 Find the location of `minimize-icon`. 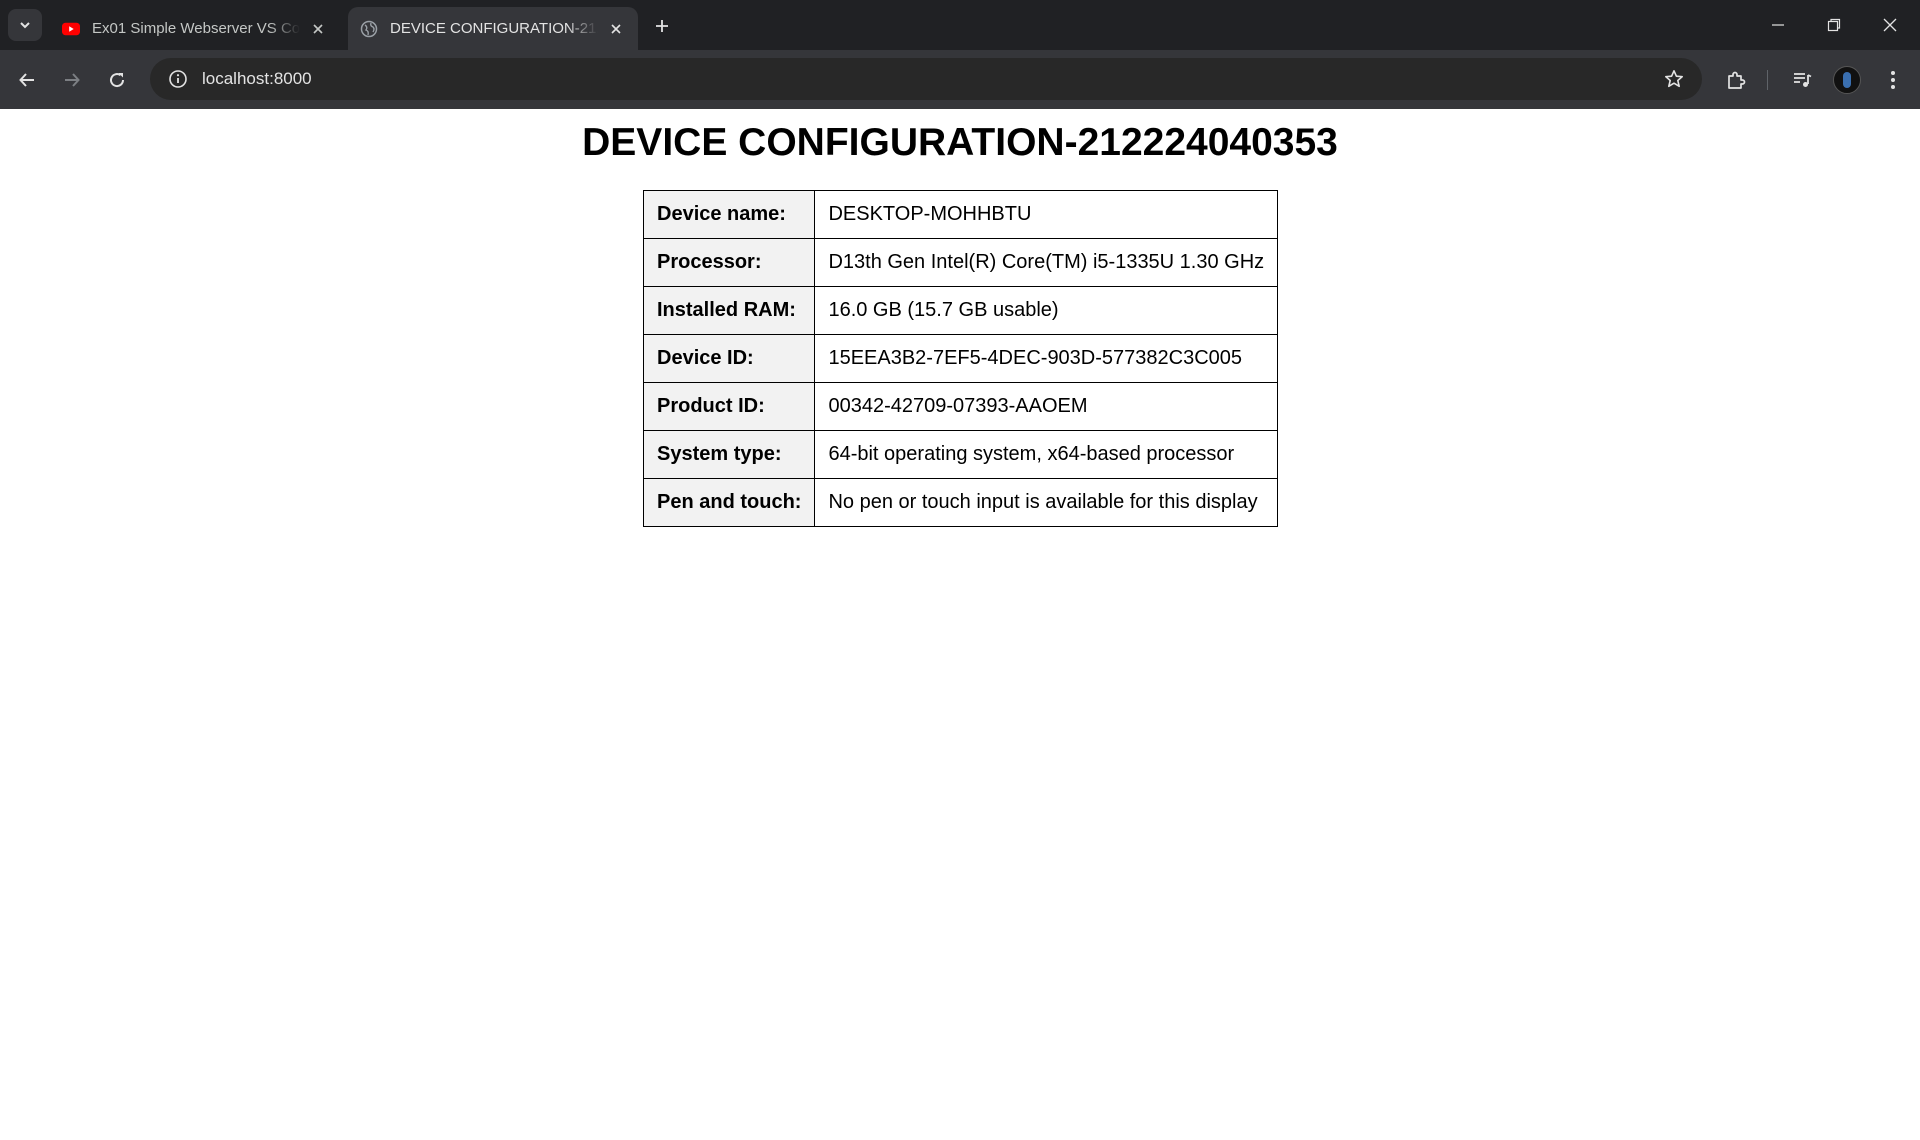

minimize-icon is located at coordinates (1778, 25).